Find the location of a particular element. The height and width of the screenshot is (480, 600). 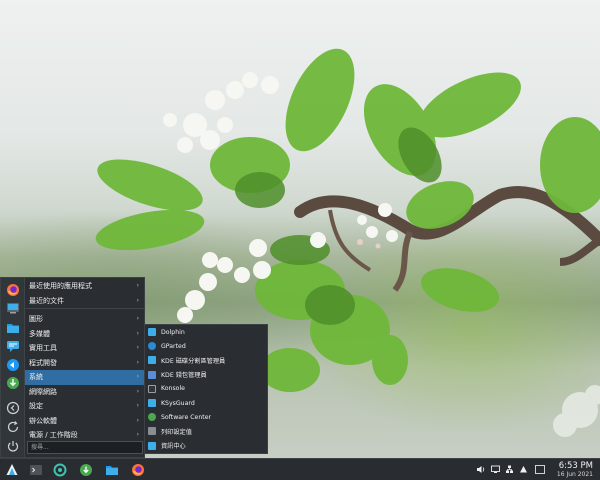

system-monitor-icon is located at coordinates (60, 470).